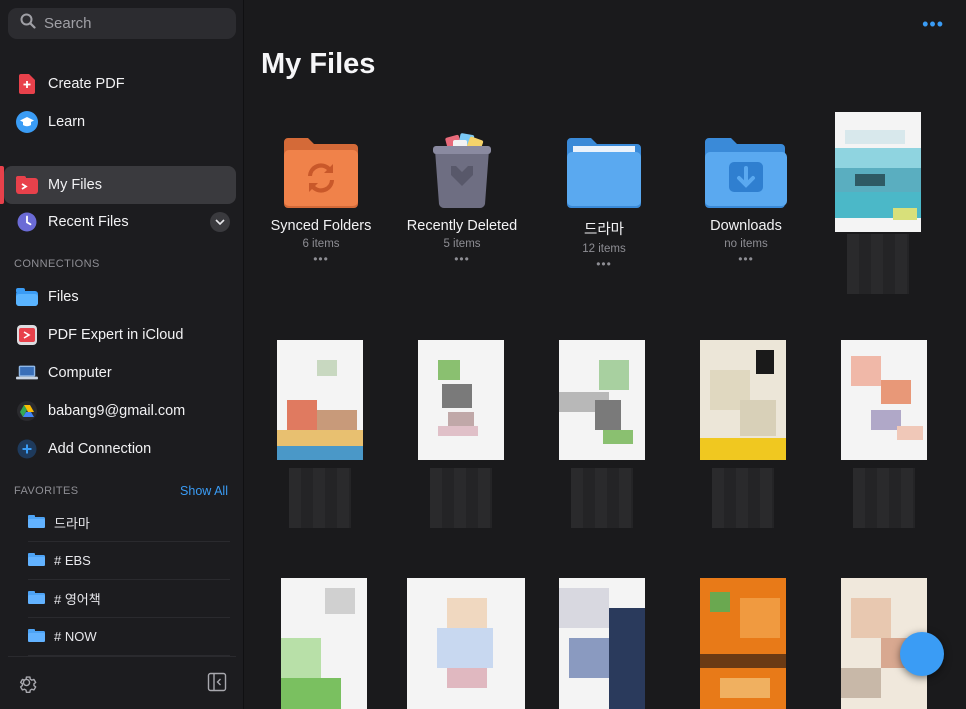 This screenshot has height=709, width=966. Describe the element at coordinates (462, 226) in the screenshot. I see `folder-name: Recently Deleted` at that location.